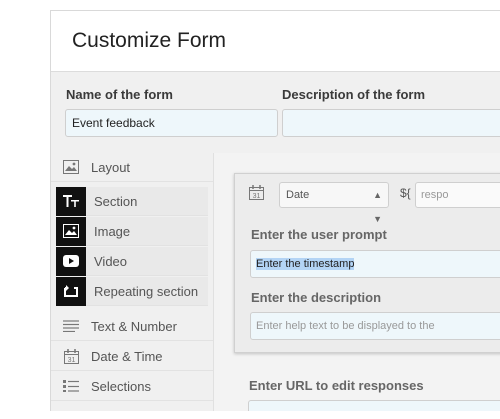 This screenshot has height=419, width=500. Describe the element at coordinates (132, 231) in the screenshot. I see `sidebar-item-image: Image` at that location.